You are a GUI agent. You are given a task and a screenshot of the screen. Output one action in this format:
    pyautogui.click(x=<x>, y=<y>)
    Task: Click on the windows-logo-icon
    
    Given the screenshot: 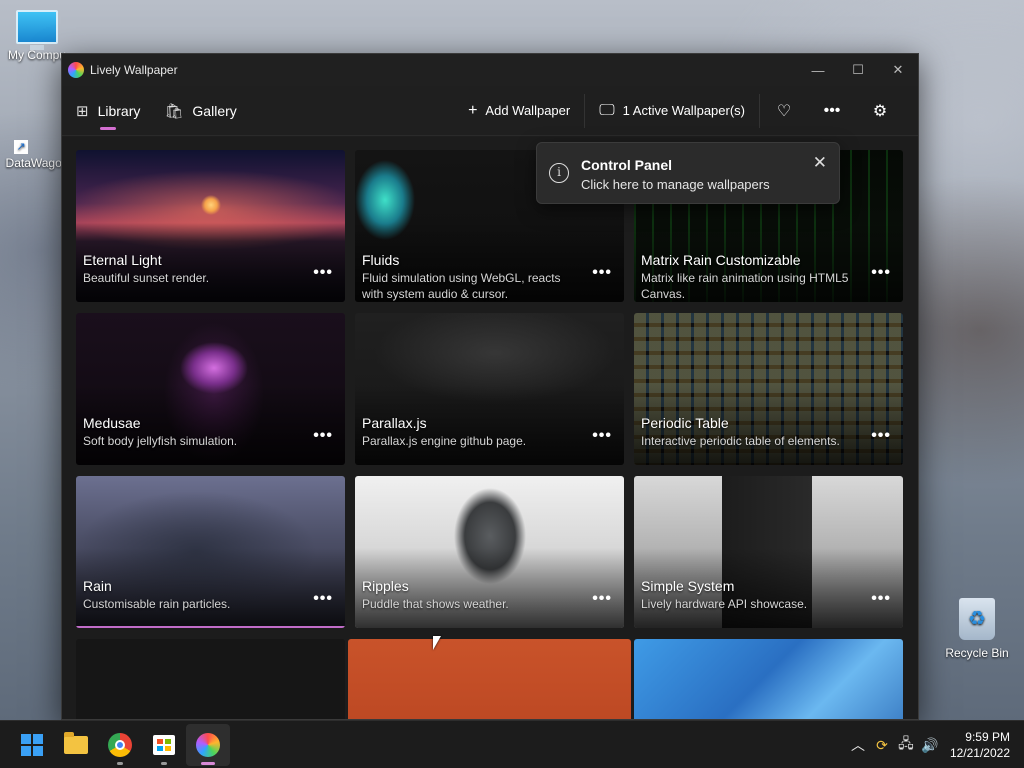 What is the action you would take?
    pyautogui.click(x=32, y=744)
    